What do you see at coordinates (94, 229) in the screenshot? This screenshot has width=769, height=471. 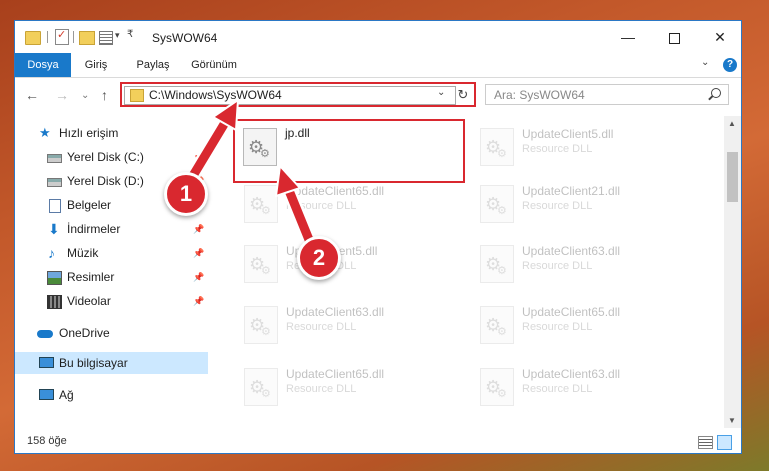 I see `sidebar-item-label: İndirmeler` at bounding box center [94, 229].